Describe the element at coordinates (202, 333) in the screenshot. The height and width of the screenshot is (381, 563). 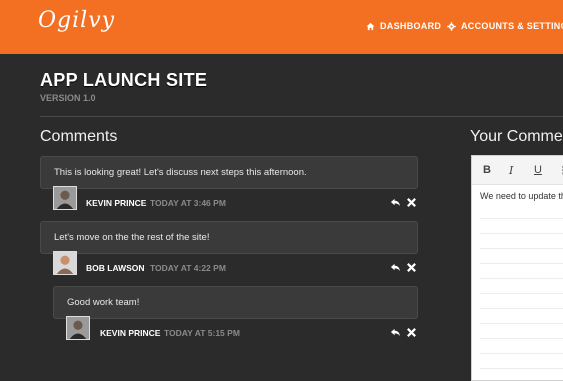
I see `comment-timestamp: TODAY AT 5:15 PM` at that location.